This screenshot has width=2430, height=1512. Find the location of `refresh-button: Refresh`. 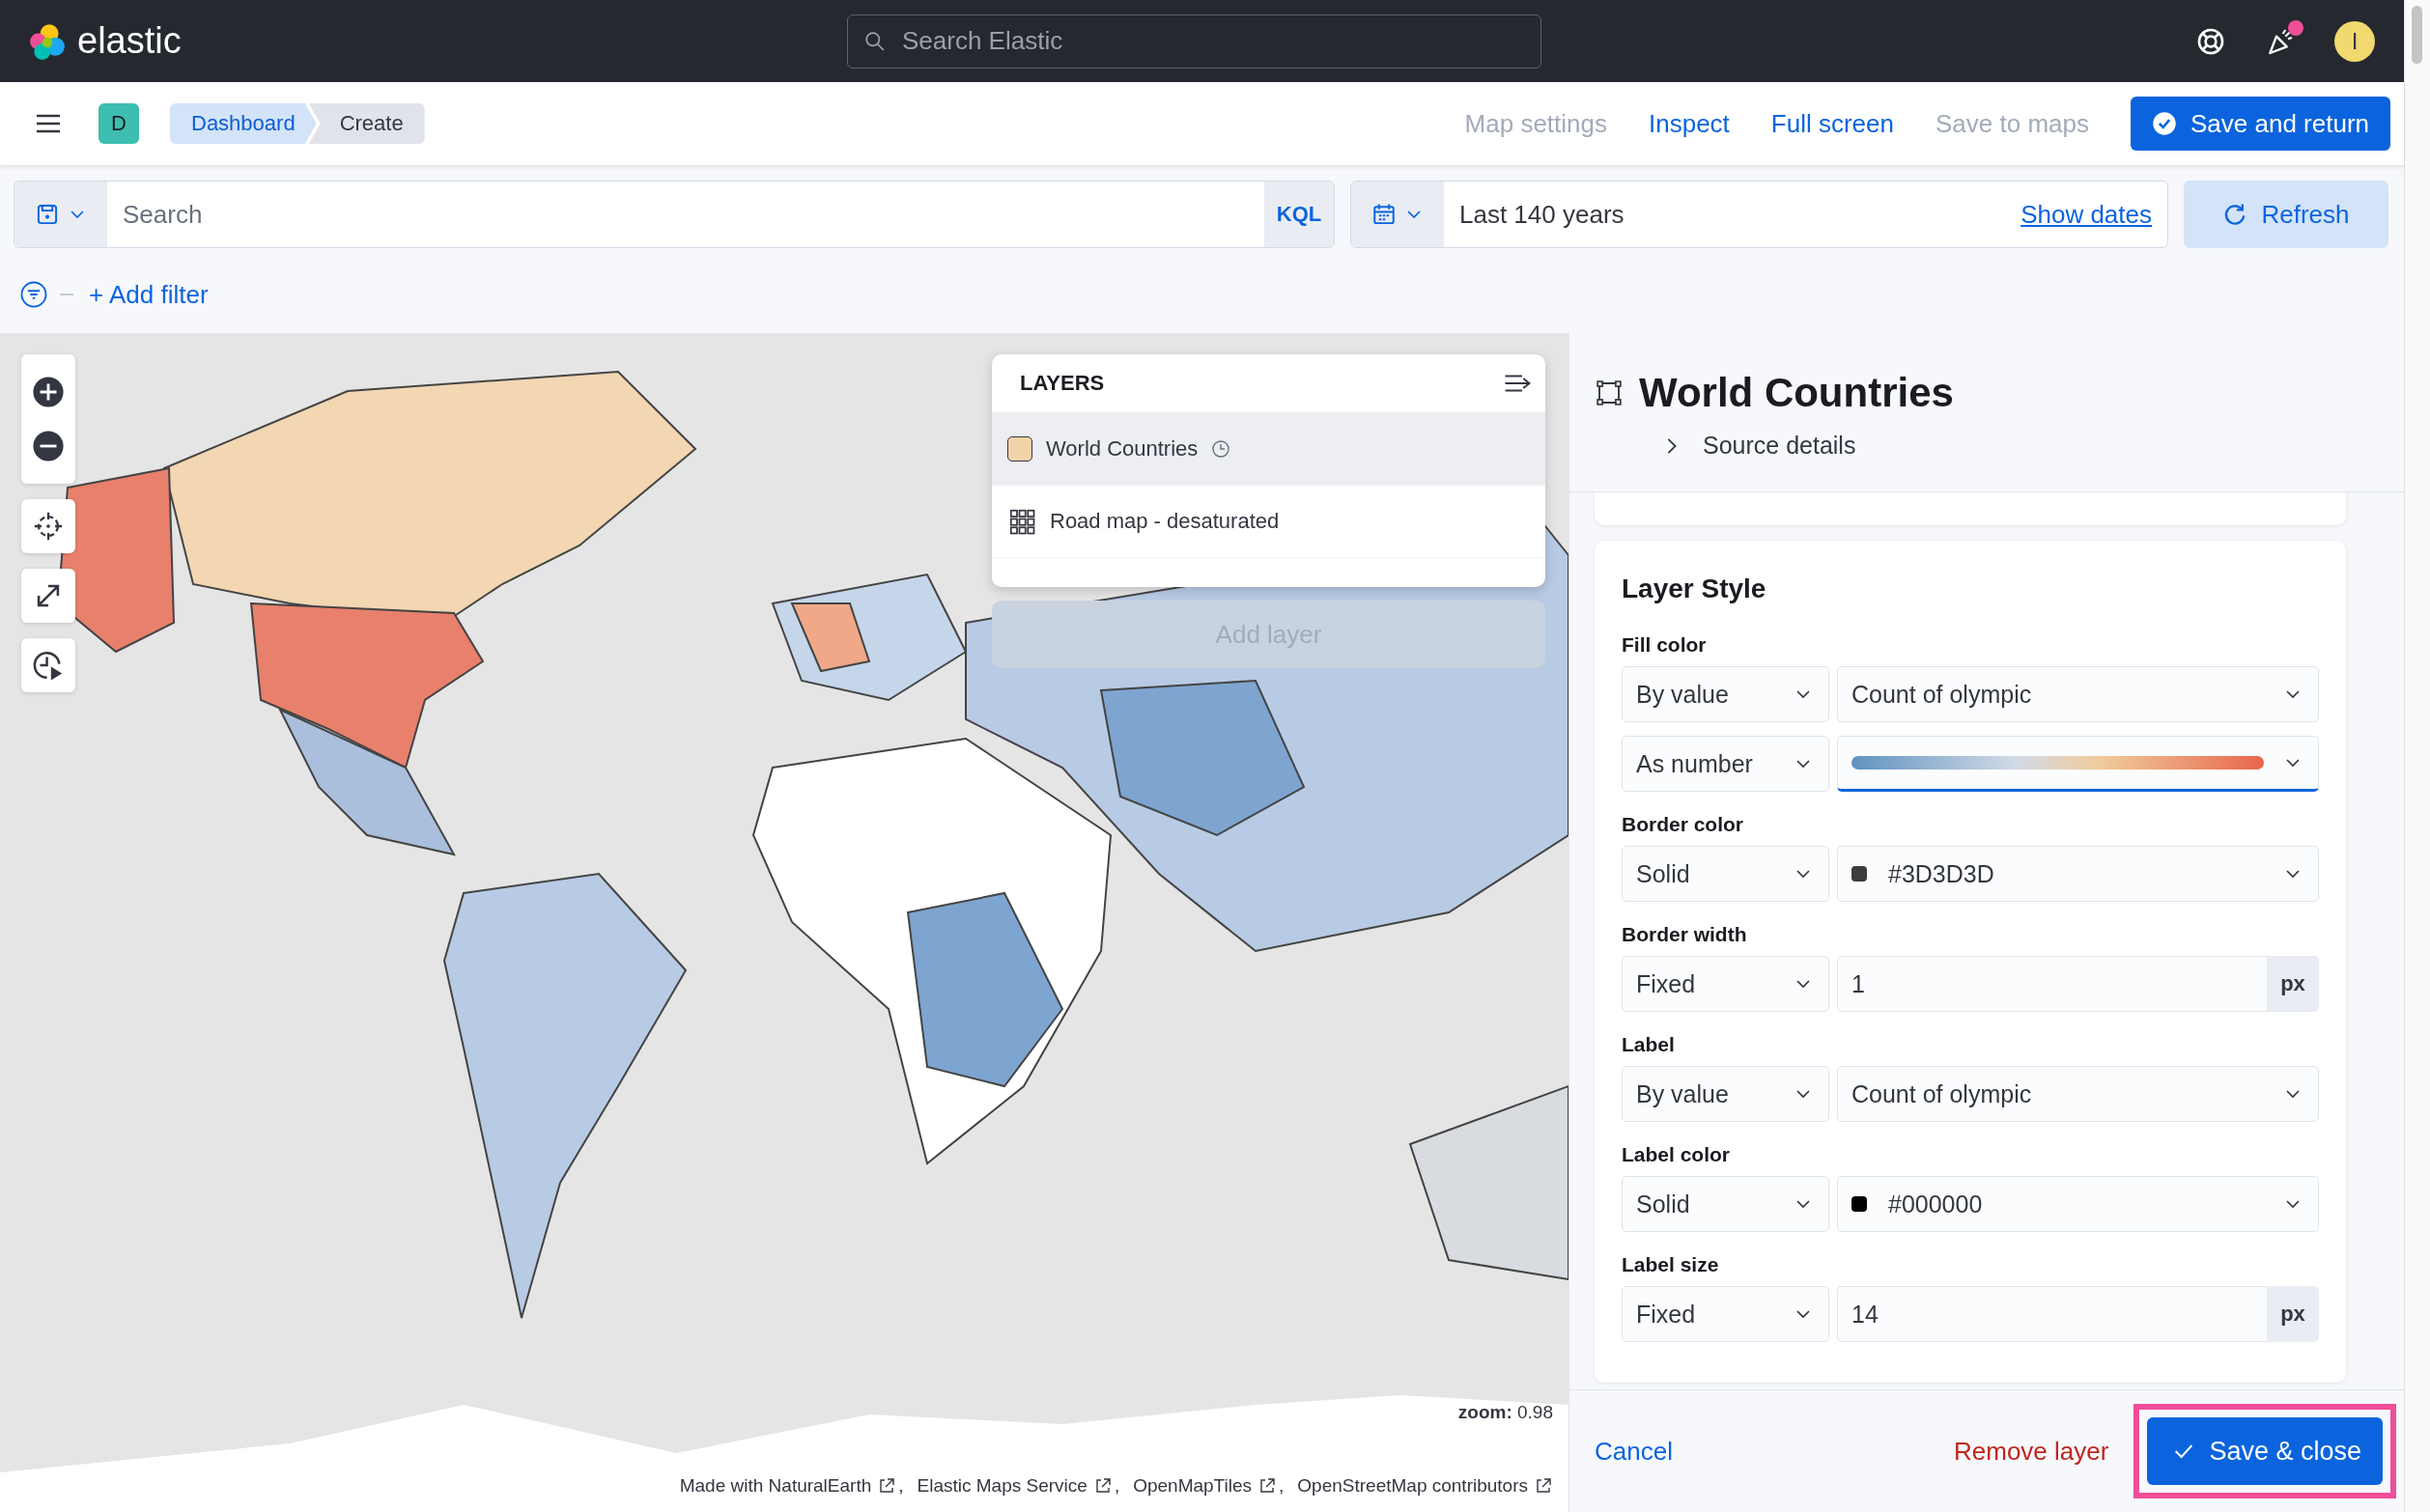

refresh-button: Refresh is located at coordinates (2286, 215).